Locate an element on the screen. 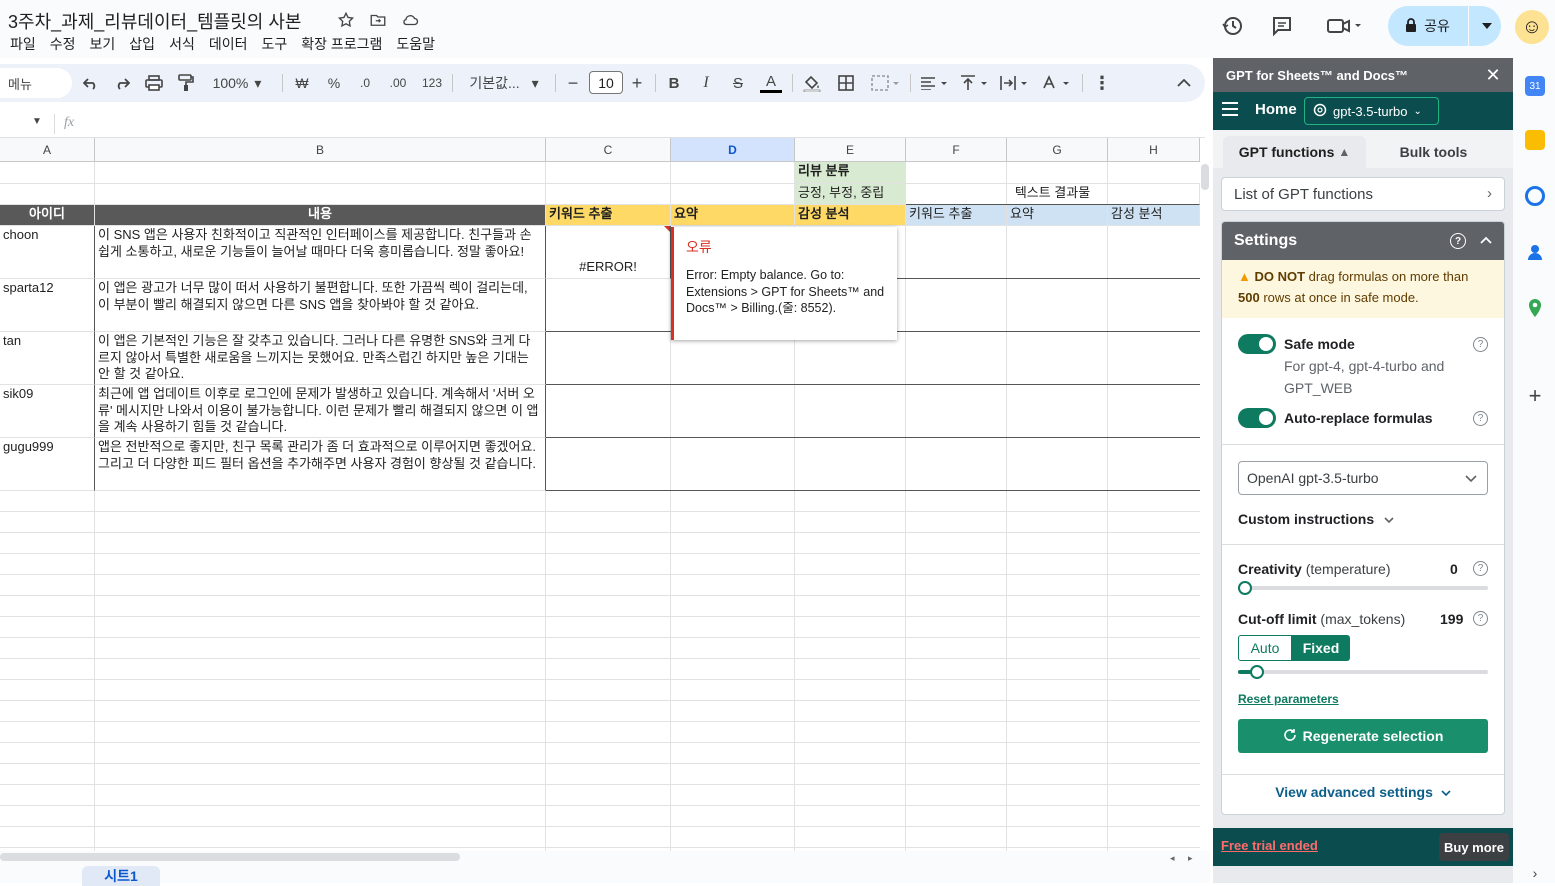 The height and width of the screenshot is (886, 1555). undo-icon is located at coordinates (91, 83).